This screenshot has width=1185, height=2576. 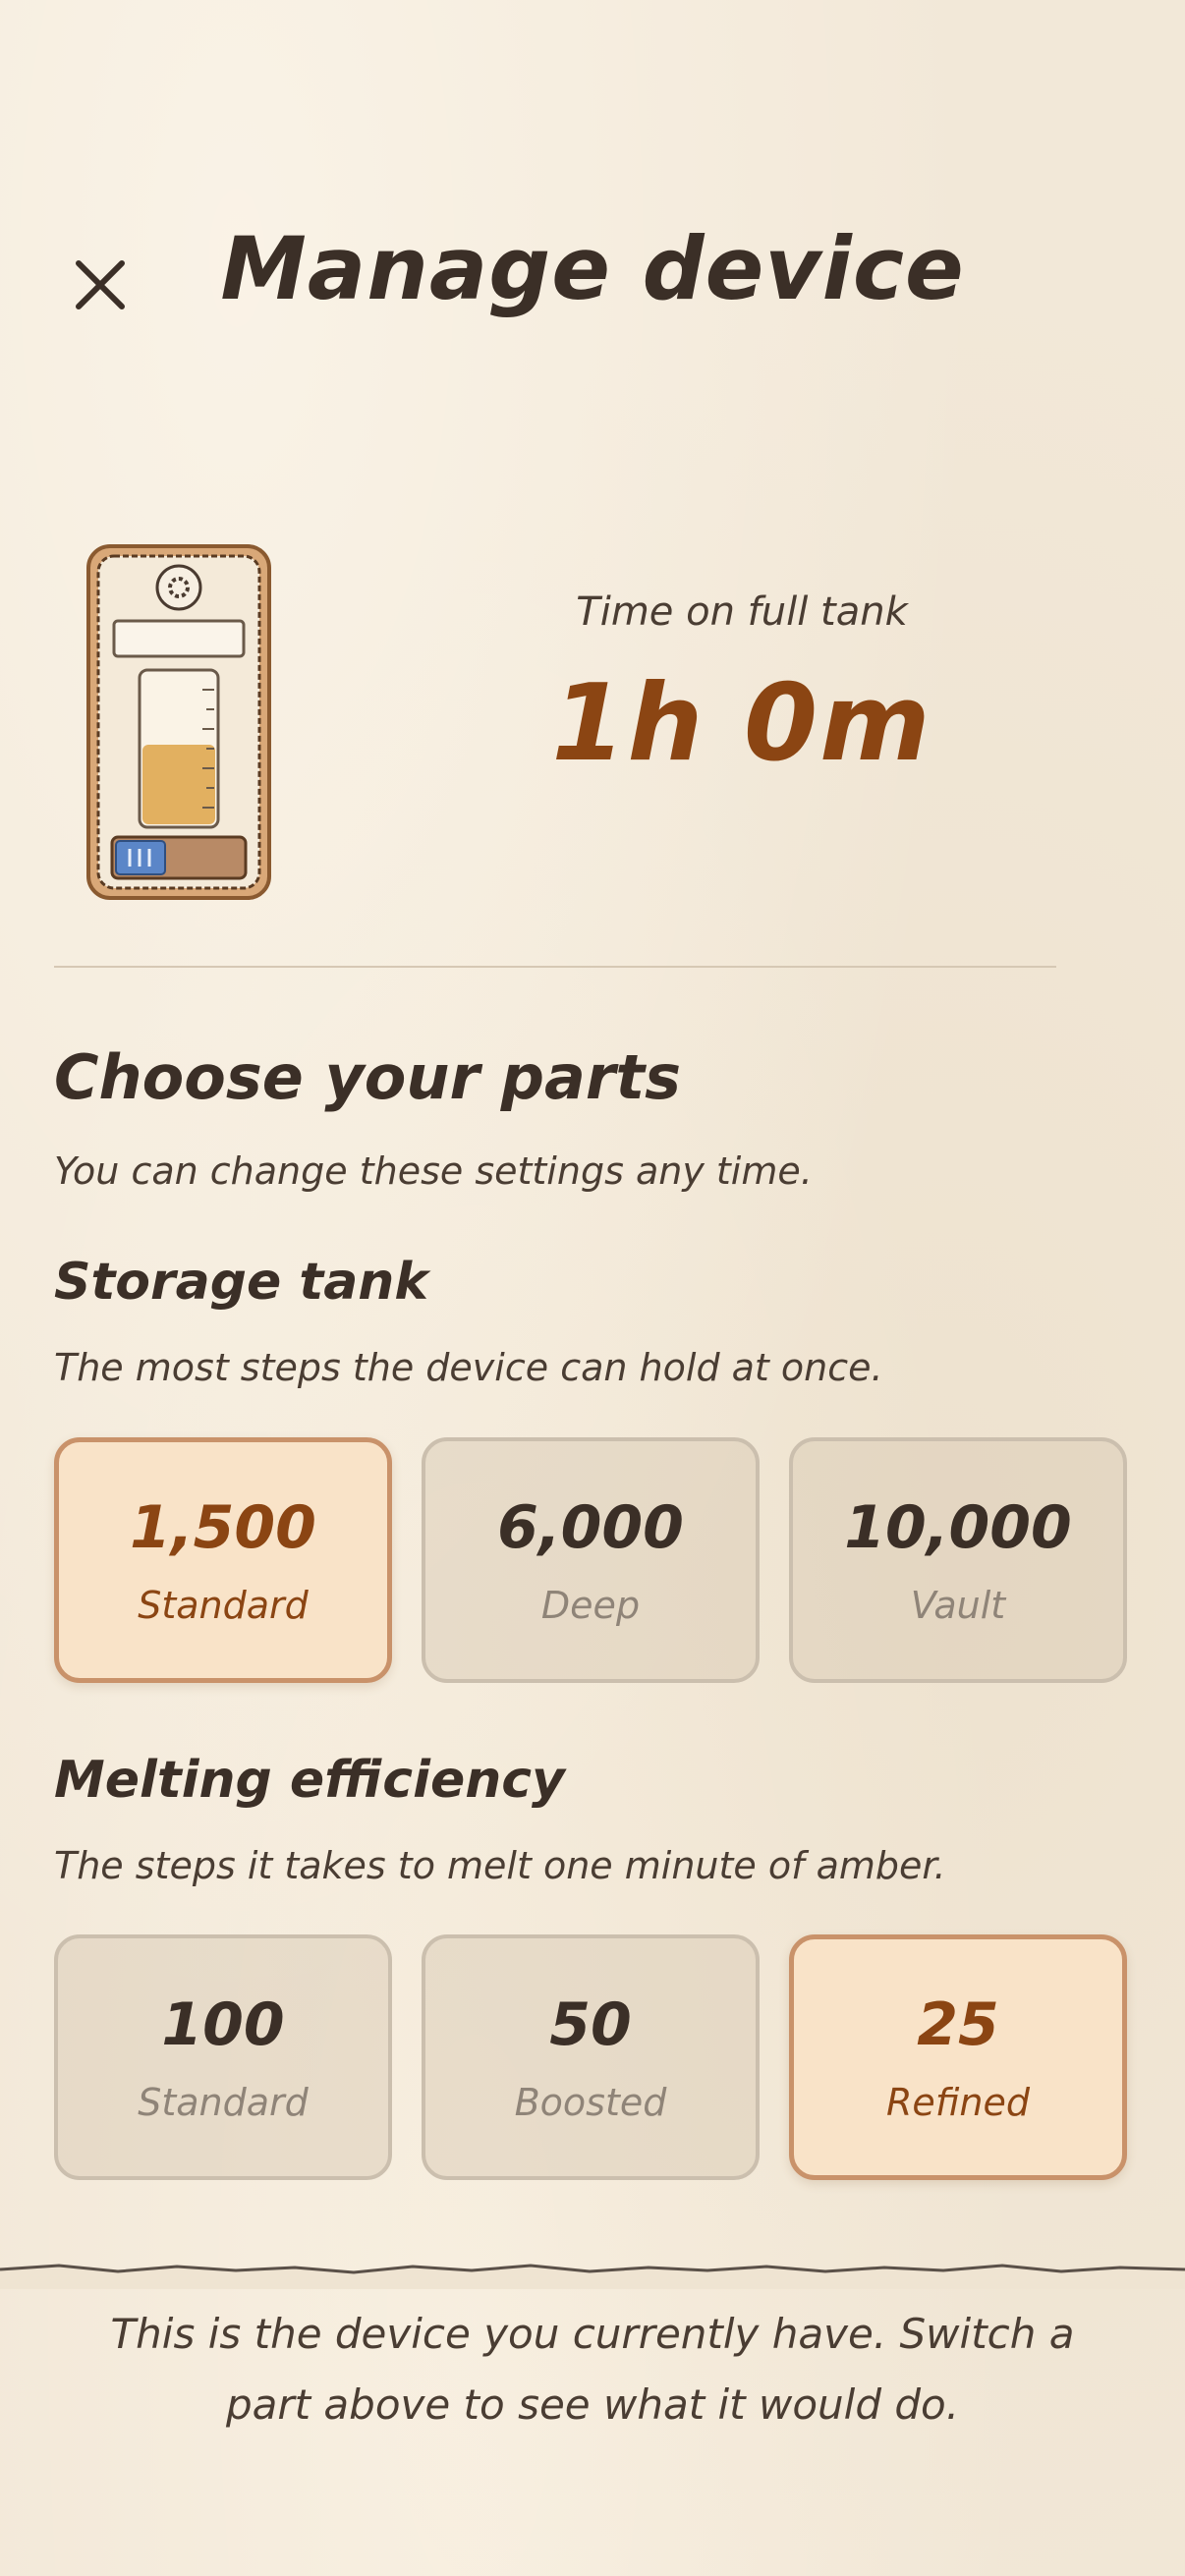 What do you see at coordinates (555, 967) in the screenshot?
I see `divider` at bounding box center [555, 967].